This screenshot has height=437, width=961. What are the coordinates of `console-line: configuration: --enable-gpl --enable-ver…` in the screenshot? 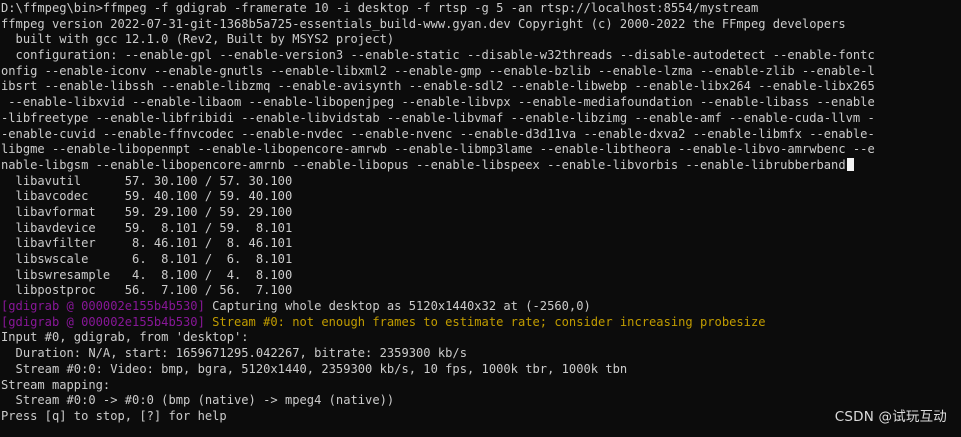 It's located at (481, 56).